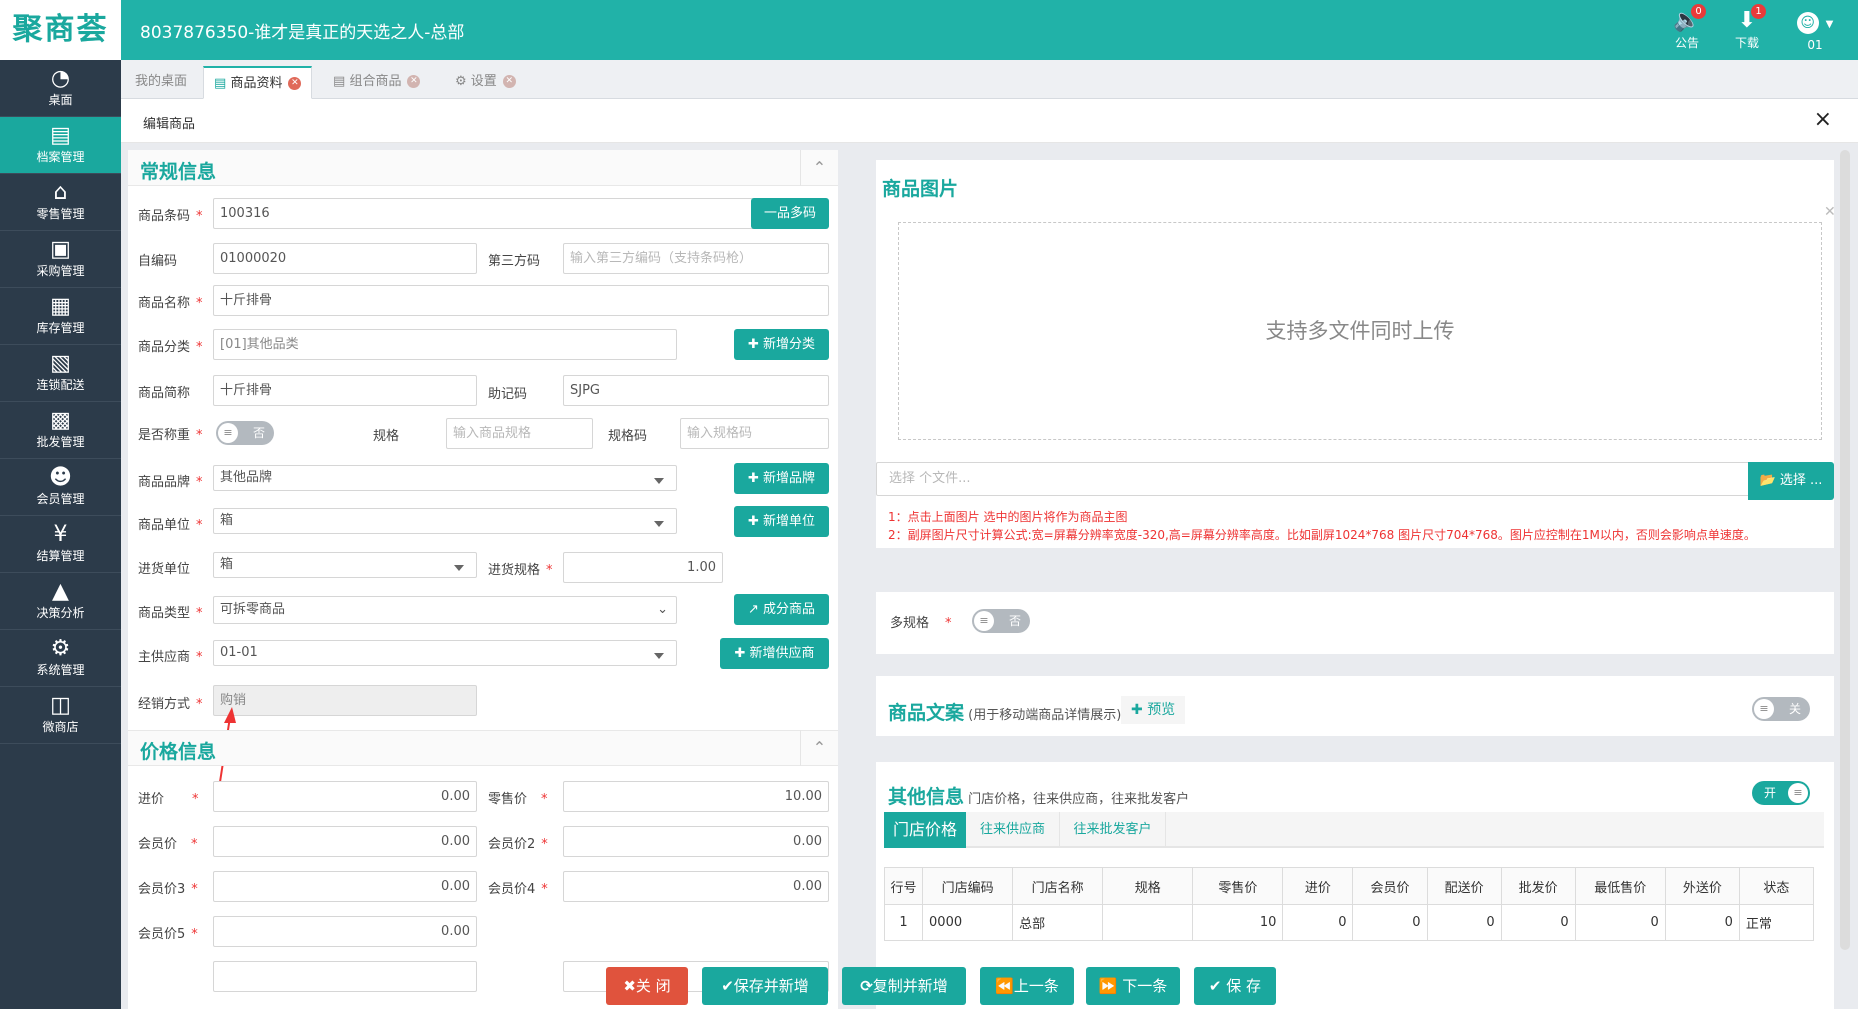  I want to click on other-info-toggle: 开 ≡, so click(1781, 793).